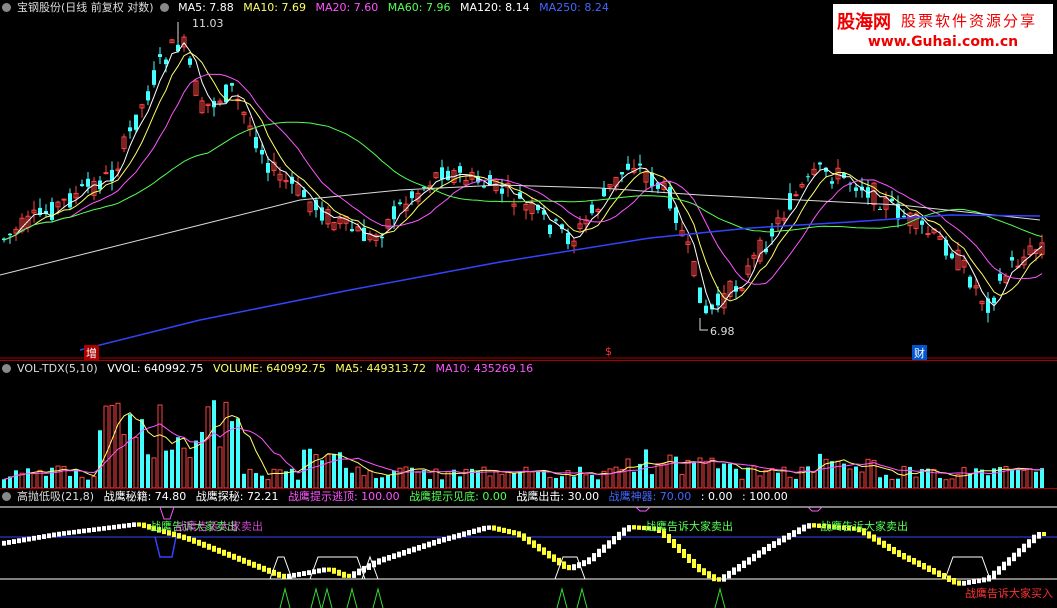  Describe the element at coordinates (275, 7) in the screenshot. I see `ma10-value: MA10: 7.69` at that location.